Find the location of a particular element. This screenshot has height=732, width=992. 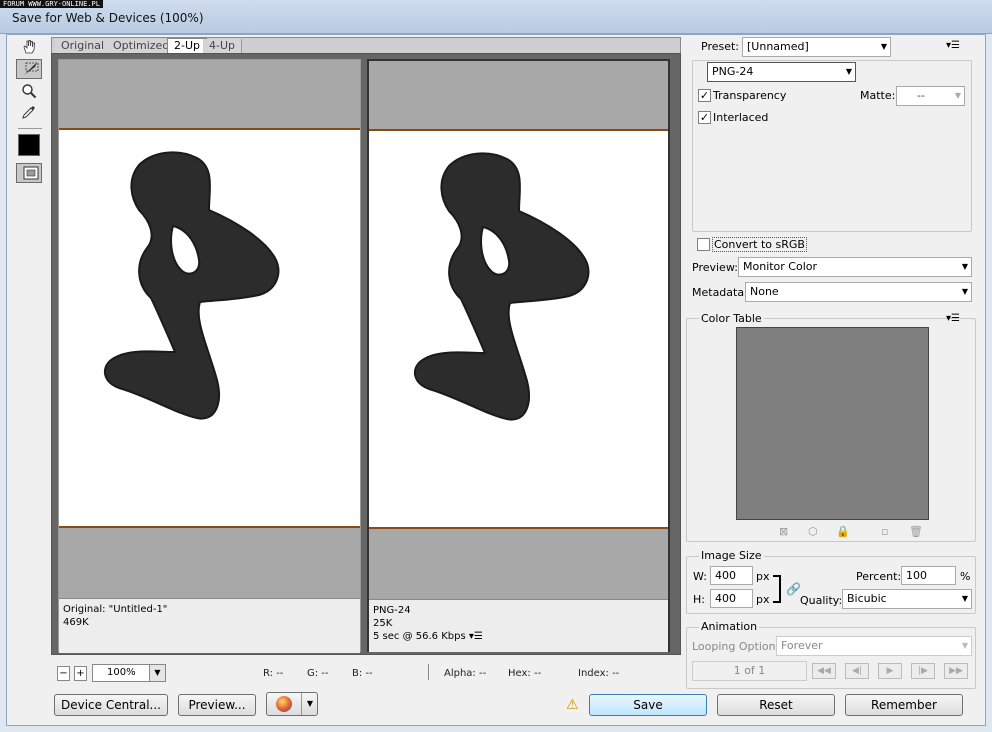

original-info: Original: "Untitled-1" 469K is located at coordinates (209, 625).